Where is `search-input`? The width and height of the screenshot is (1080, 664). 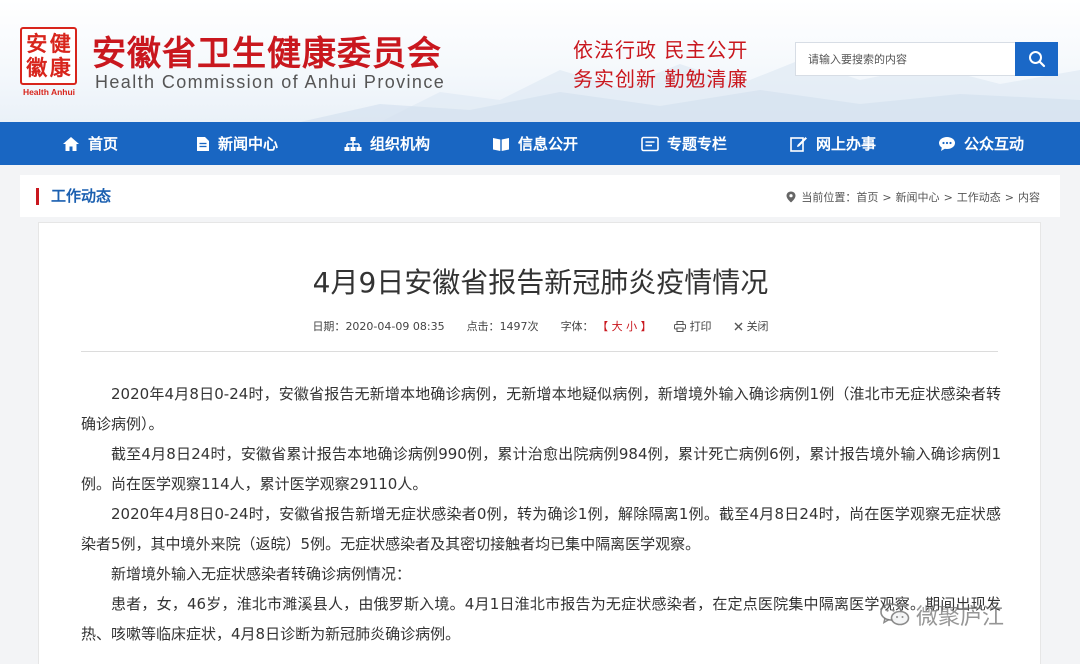
search-input is located at coordinates (906, 59).